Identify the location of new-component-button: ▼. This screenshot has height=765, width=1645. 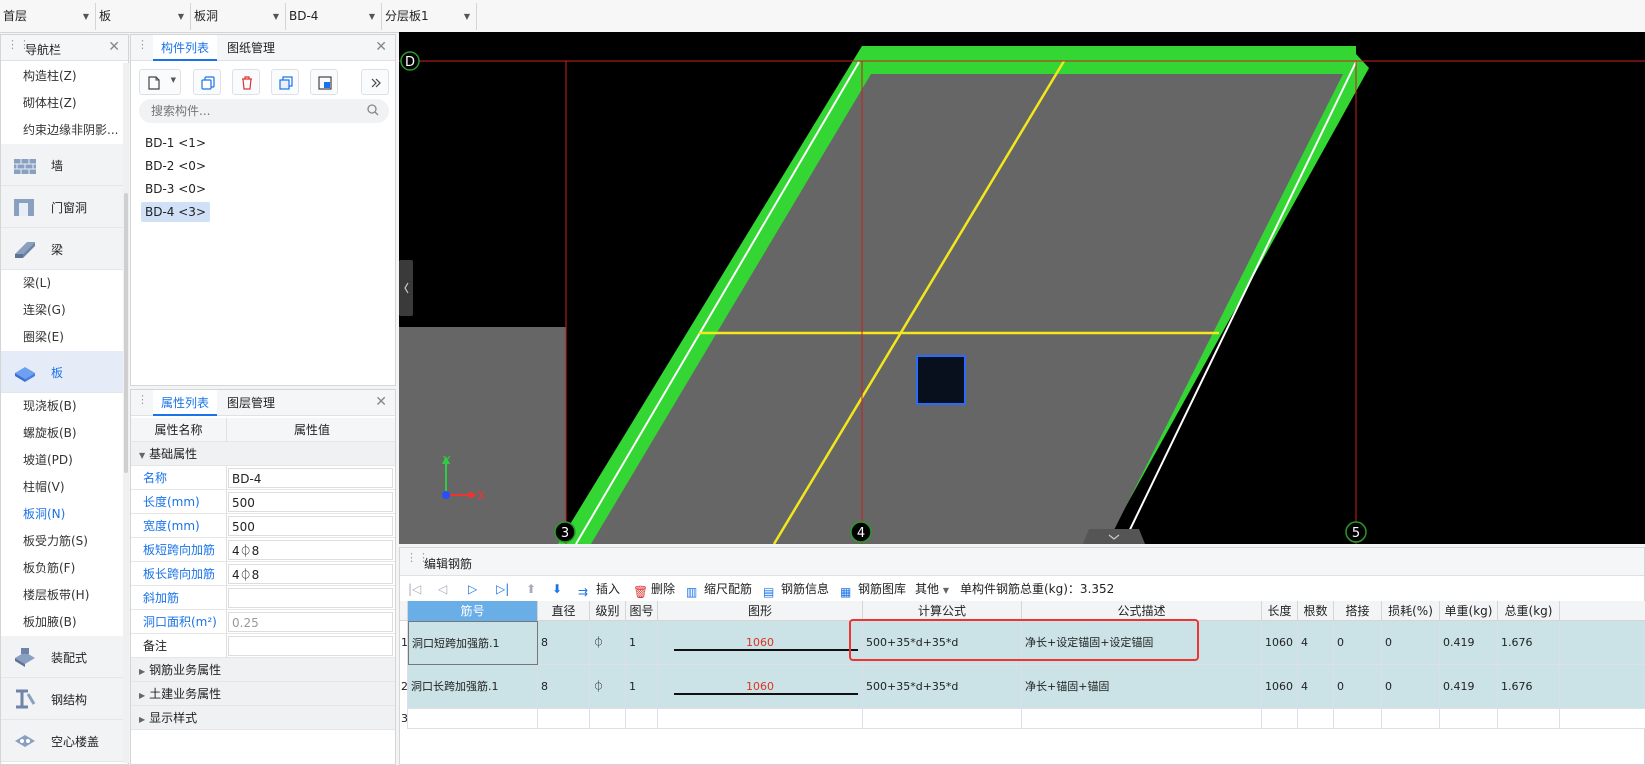
(160, 82).